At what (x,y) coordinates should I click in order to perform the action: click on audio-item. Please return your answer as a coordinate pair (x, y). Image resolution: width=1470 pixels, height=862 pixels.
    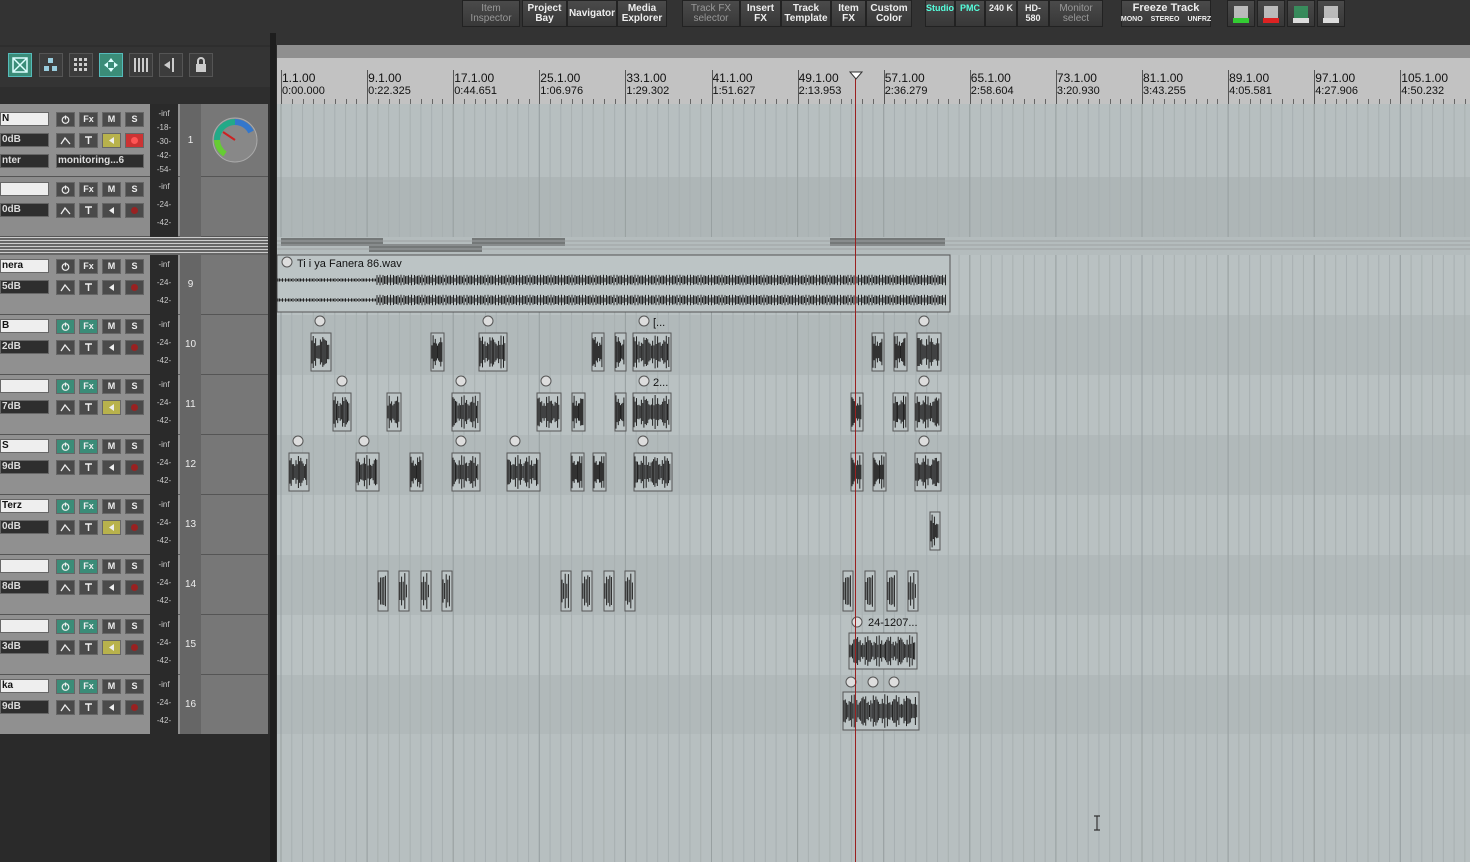
    Looking at the image, I should click on (342, 412).